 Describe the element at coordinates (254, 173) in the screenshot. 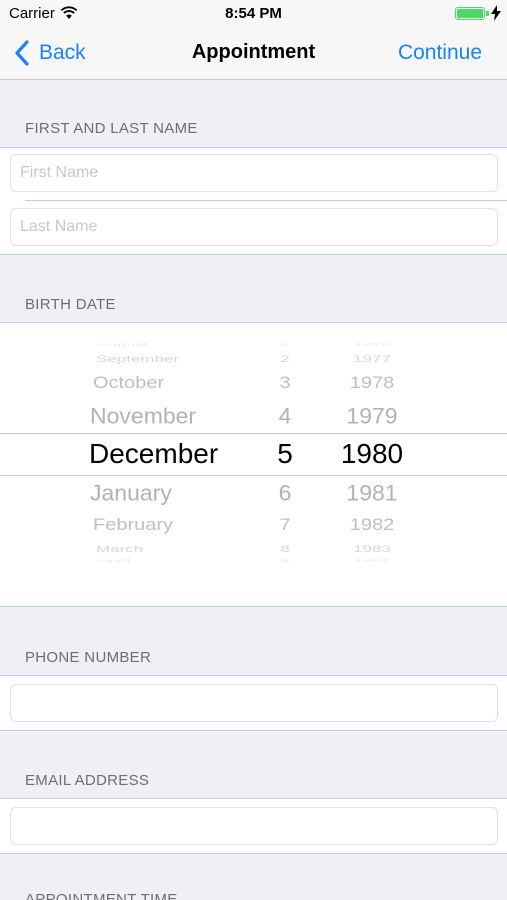

I see `first-name-field` at that location.